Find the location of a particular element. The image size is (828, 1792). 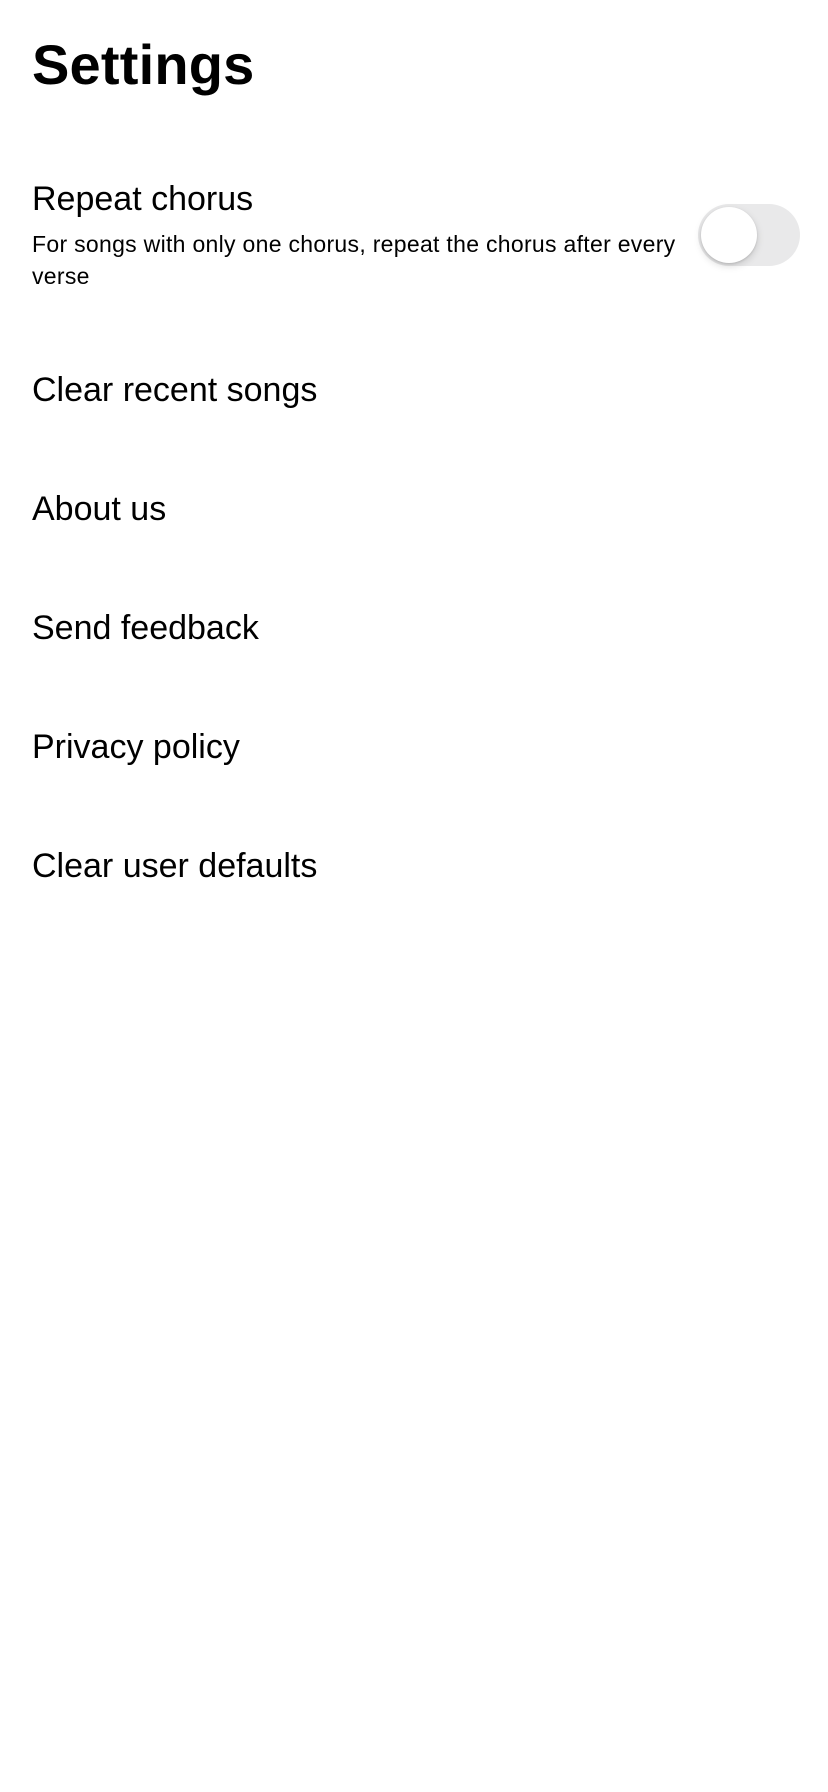

page-title: Settings is located at coordinates (143, 64).